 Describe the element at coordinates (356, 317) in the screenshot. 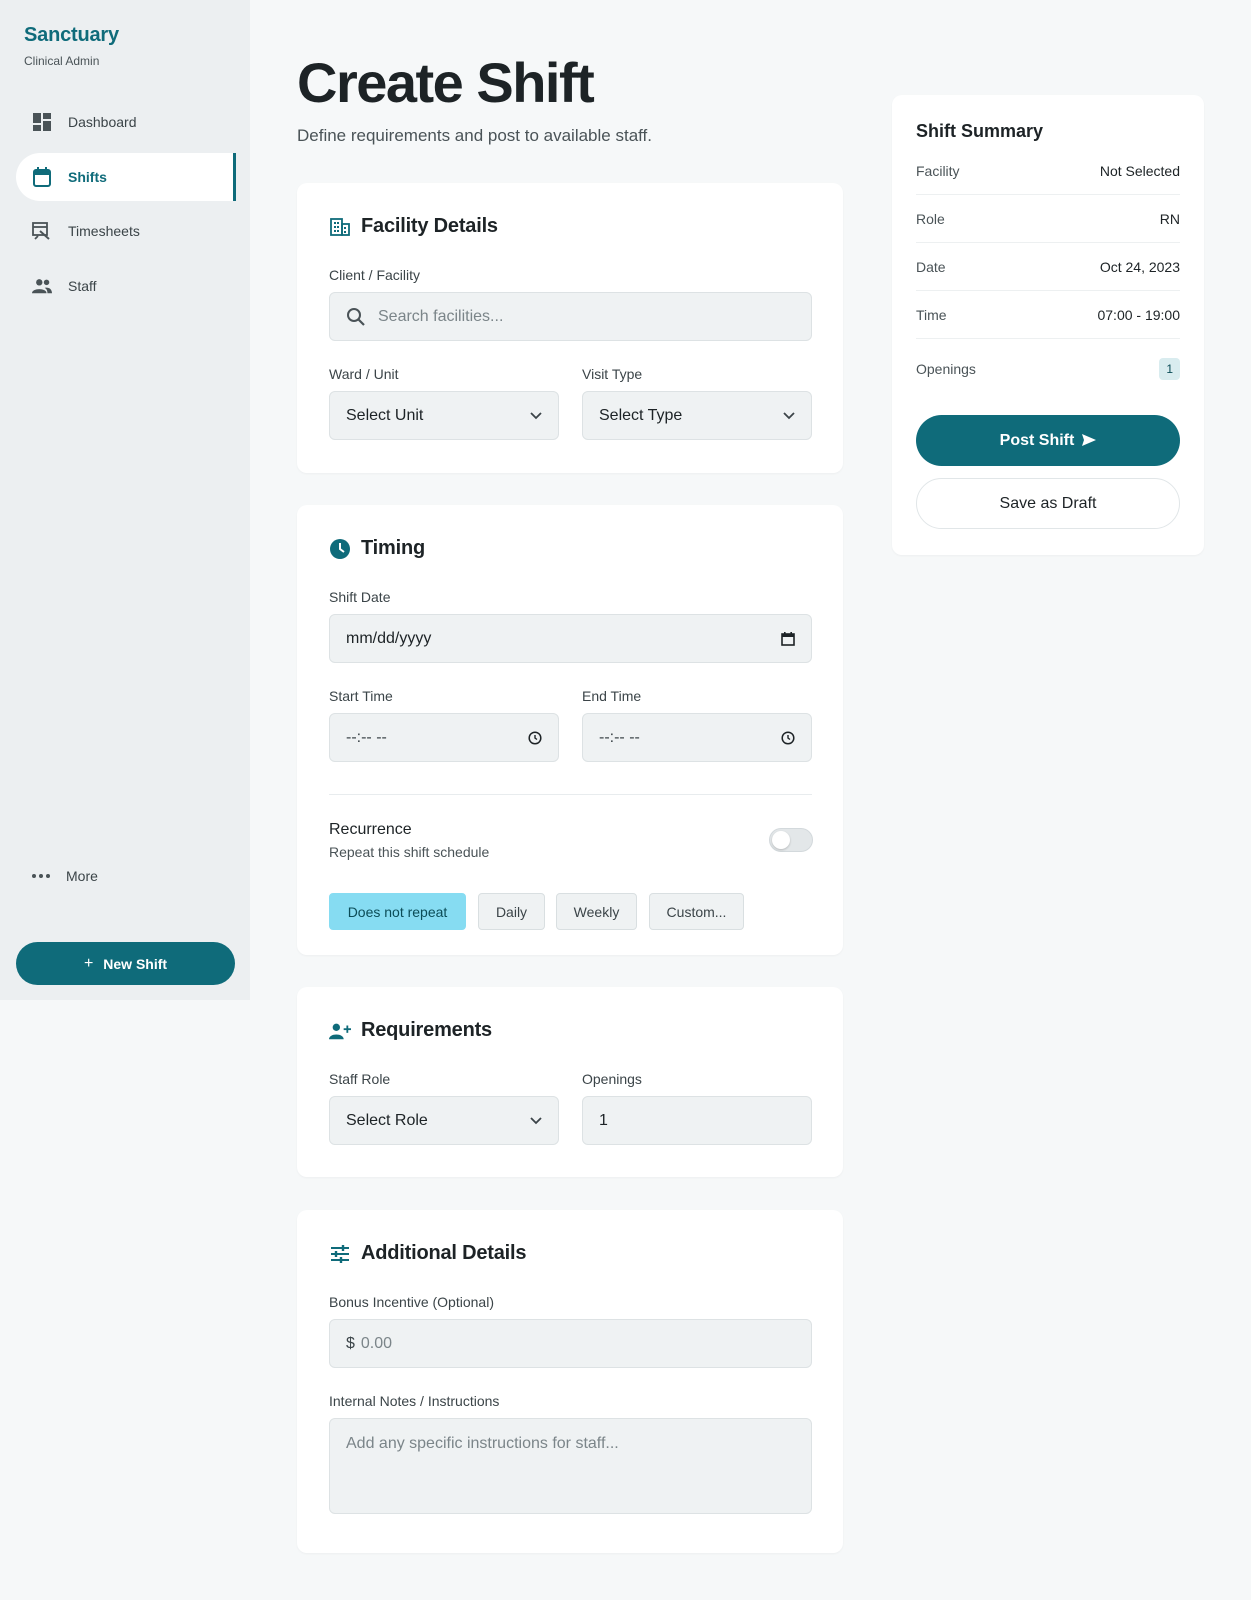

I see `search-icon` at that location.